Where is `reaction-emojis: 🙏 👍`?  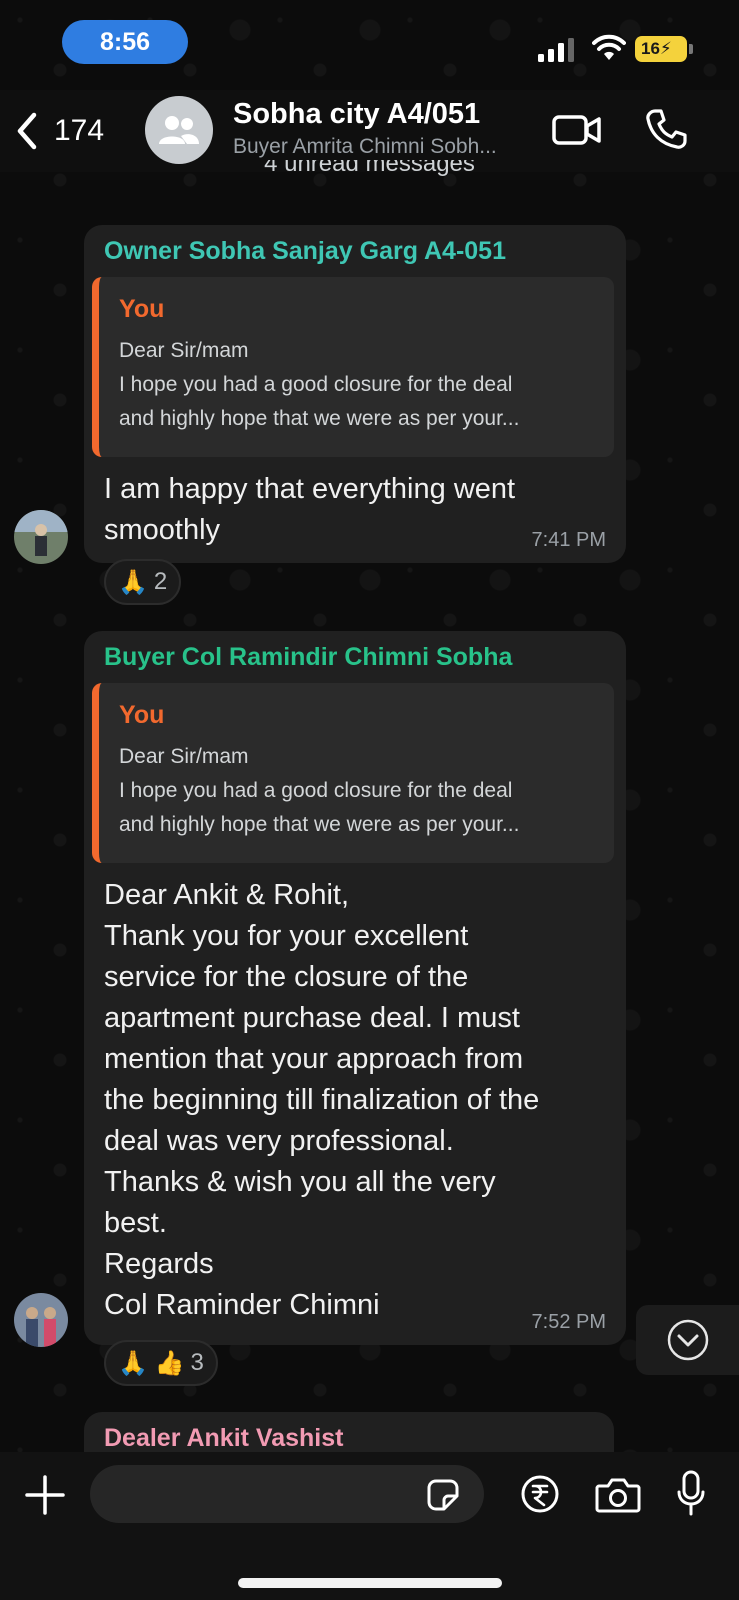 reaction-emojis: 🙏 👍 is located at coordinates (151, 1363).